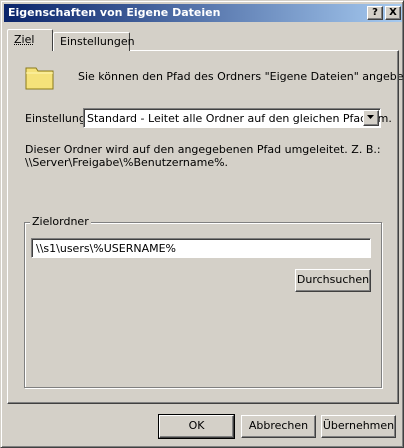  Describe the element at coordinates (114, 12) in the screenshot. I see `window-title: Eigenschaften von Eigene Dateien` at that location.